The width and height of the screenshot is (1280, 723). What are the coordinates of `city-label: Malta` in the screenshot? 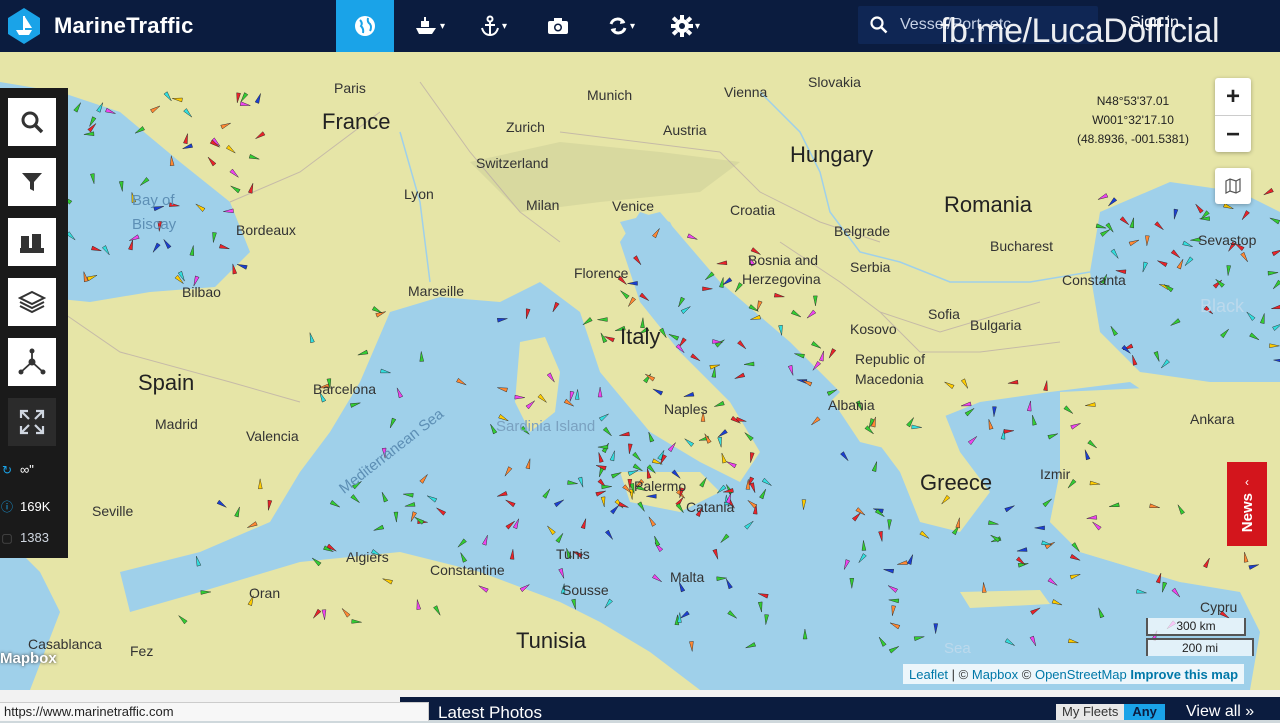 It's located at (687, 577).